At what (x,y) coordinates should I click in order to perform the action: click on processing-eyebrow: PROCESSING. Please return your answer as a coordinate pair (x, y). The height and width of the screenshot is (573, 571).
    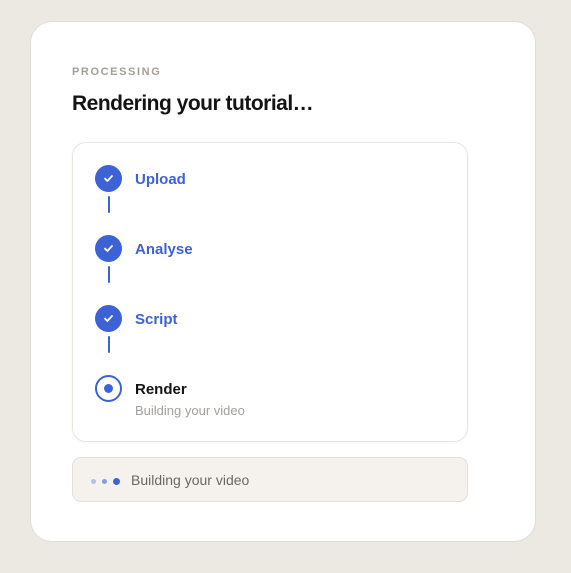
    Looking at the image, I should click on (117, 72).